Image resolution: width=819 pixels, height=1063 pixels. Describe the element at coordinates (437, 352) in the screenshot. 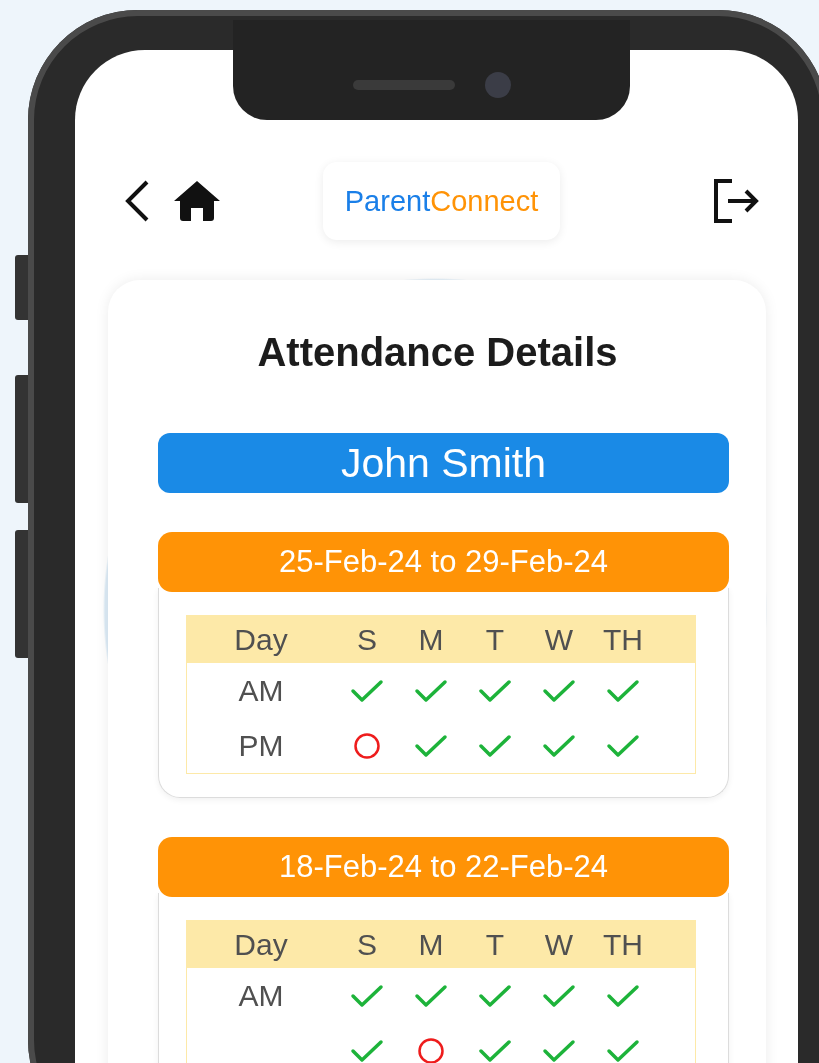

I see `page-title: Attendance Details` at that location.